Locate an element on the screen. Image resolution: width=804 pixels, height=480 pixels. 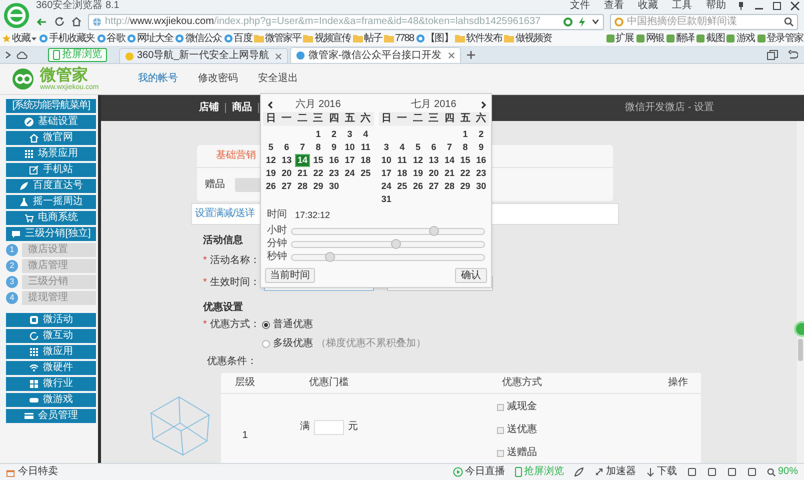
step-number: 4 is located at coordinates (12, 298).